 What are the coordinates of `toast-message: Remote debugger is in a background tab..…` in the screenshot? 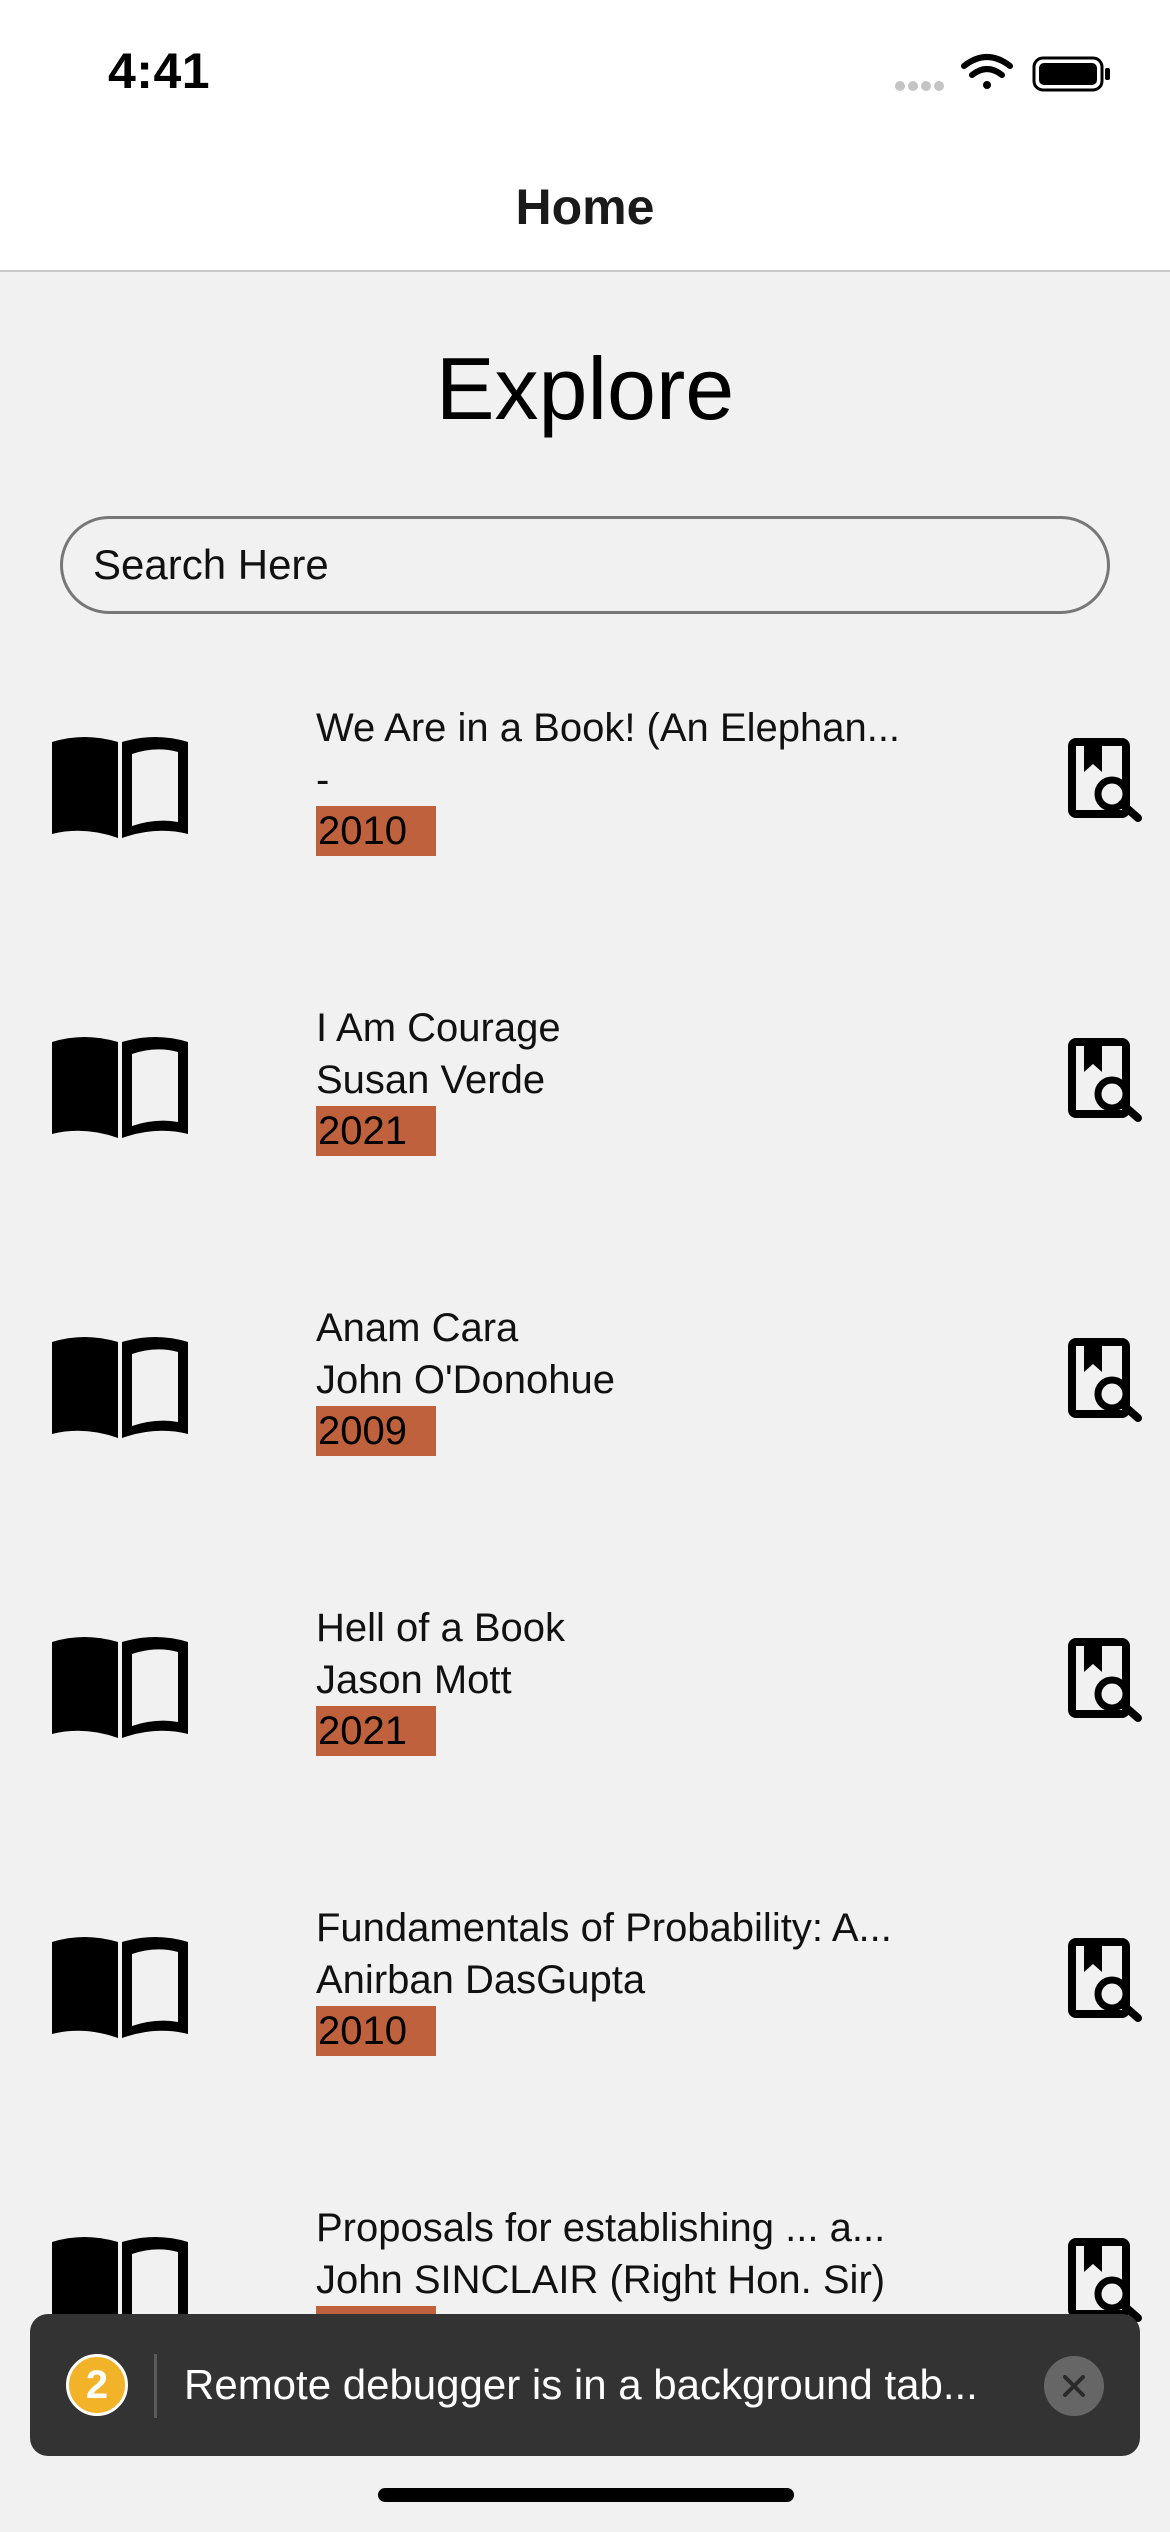 It's located at (581, 2384).